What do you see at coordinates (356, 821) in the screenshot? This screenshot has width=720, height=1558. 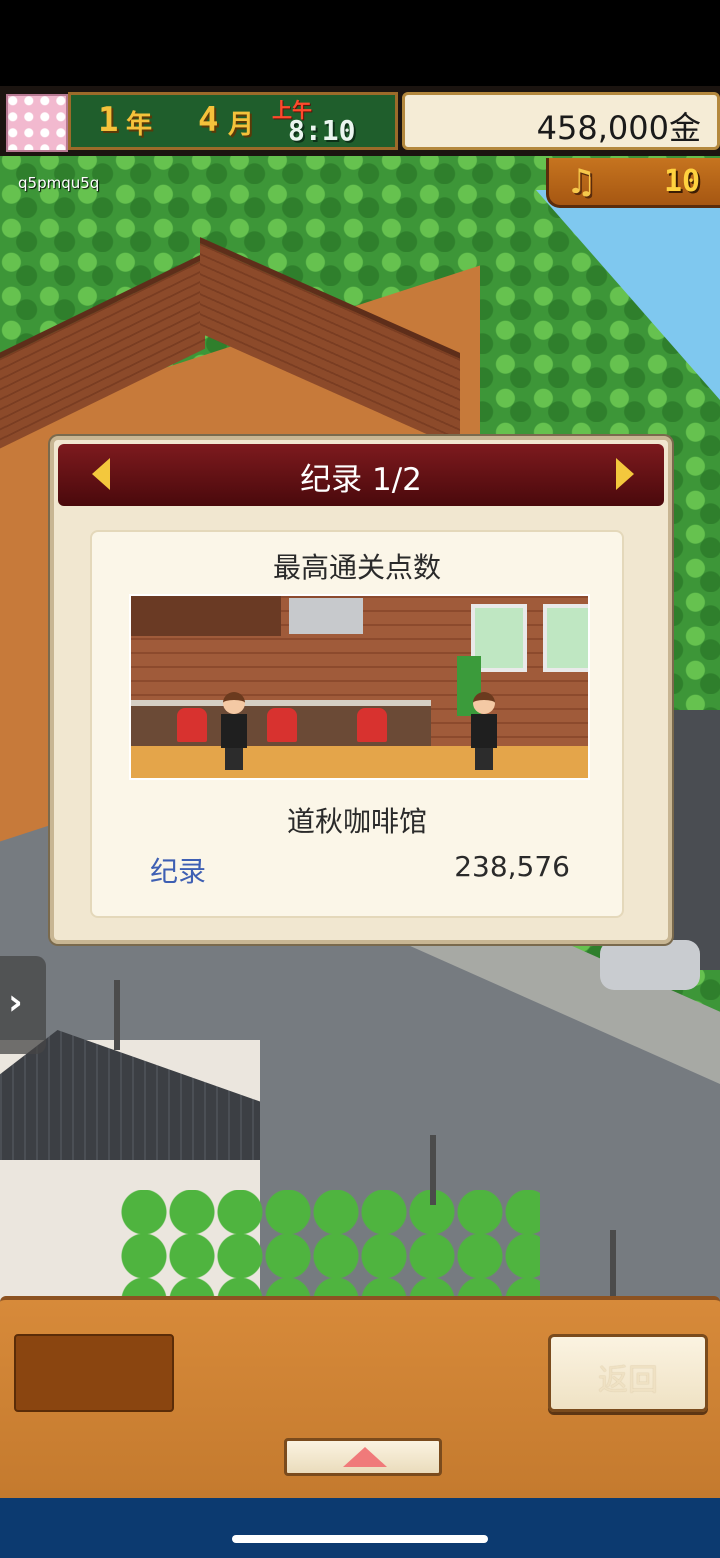 I see `cafe-name: 道秋咖啡馆` at bounding box center [356, 821].